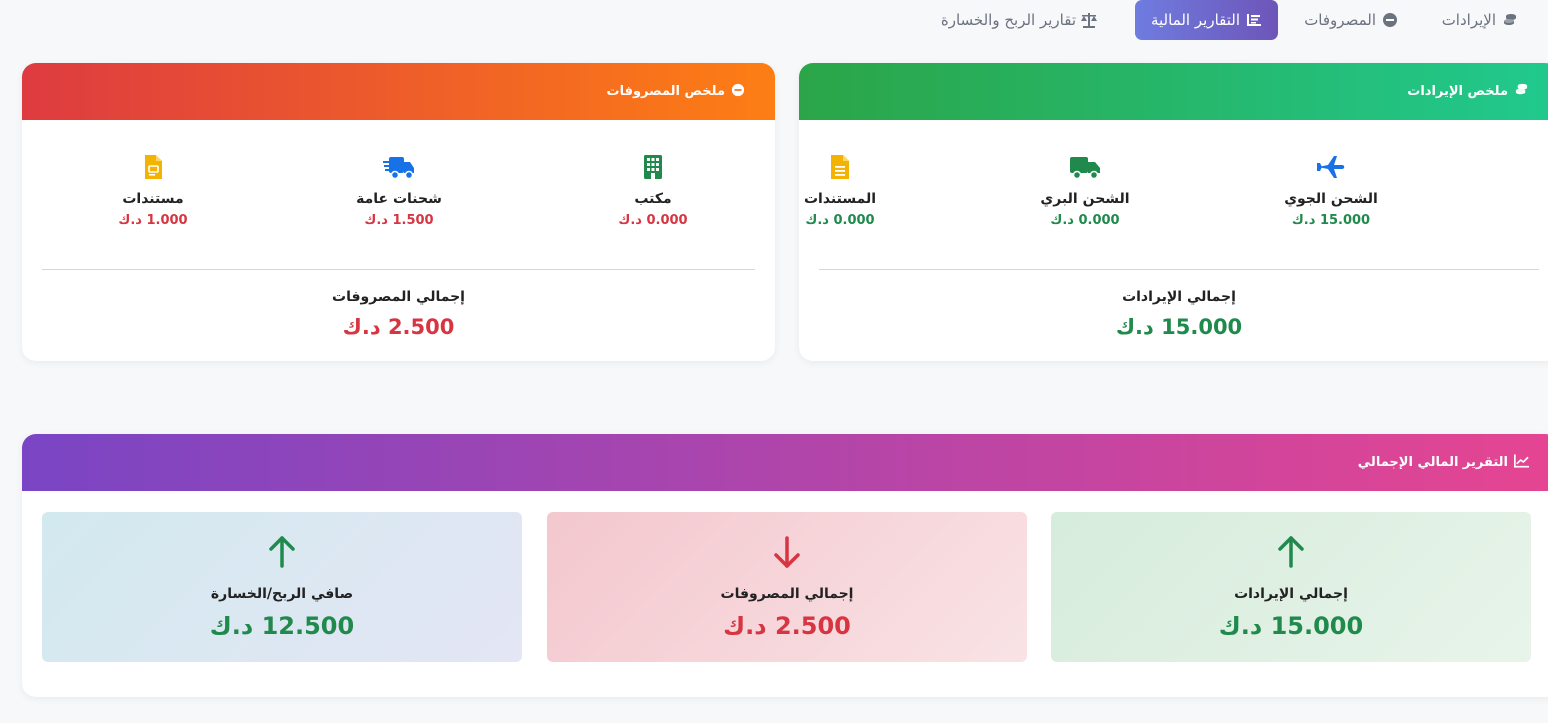 The width and height of the screenshot is (1548, 723). What do you see at coordinates (1085, 169) in the screenshot?
I see `truck-icon` at bounding box center [1085, 169].